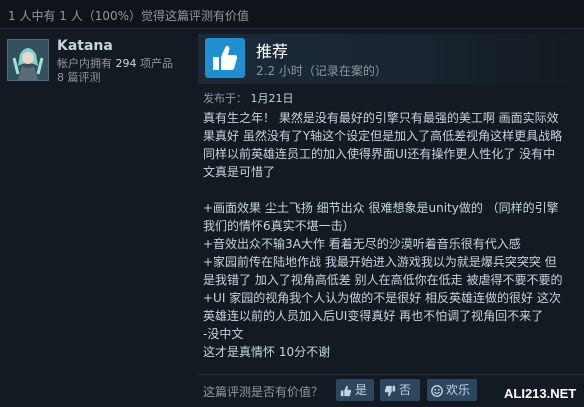 The width and height of the screenshot is (584, 407). Describe the element at coordinates (85, 46) in the screenshot. I see `reviewer-name: Katana` at that location.